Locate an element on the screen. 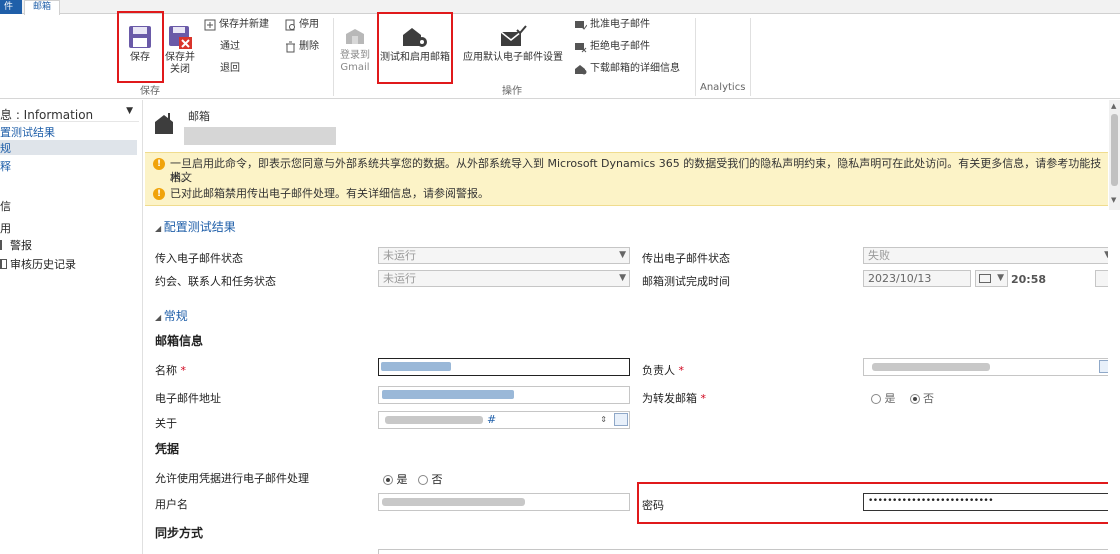  username-input is located at coordinates (504, 502).